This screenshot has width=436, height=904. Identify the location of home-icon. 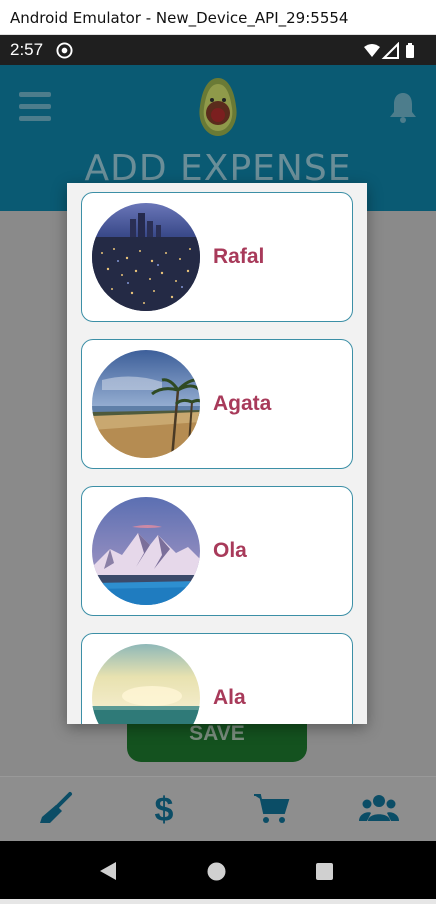
(216, 871).